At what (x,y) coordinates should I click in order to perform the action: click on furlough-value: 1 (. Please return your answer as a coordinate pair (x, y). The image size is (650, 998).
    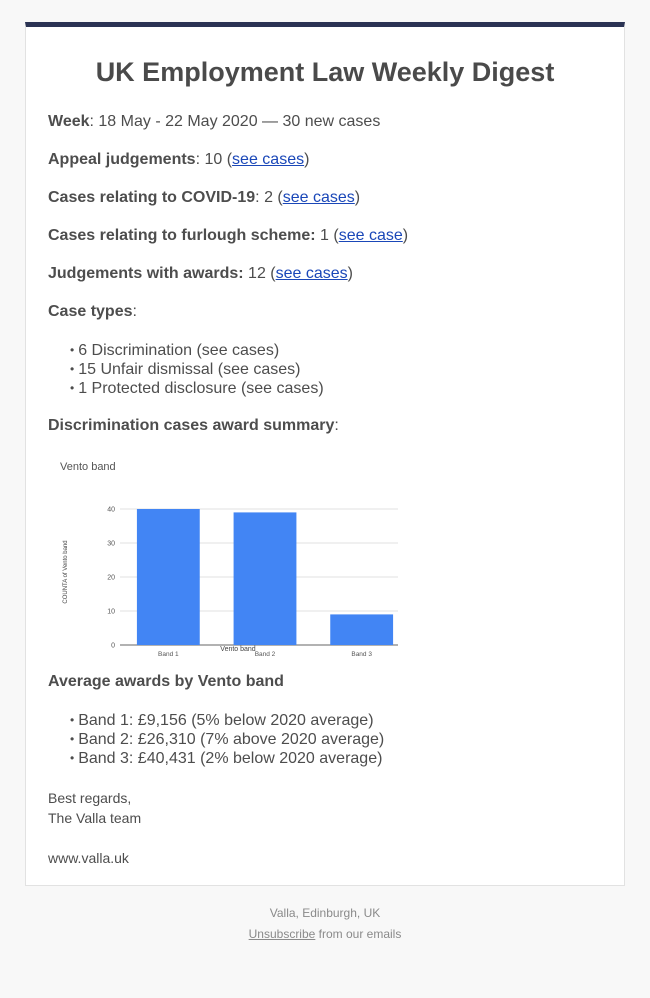
    Looking at the image, I should click on (327, 235).